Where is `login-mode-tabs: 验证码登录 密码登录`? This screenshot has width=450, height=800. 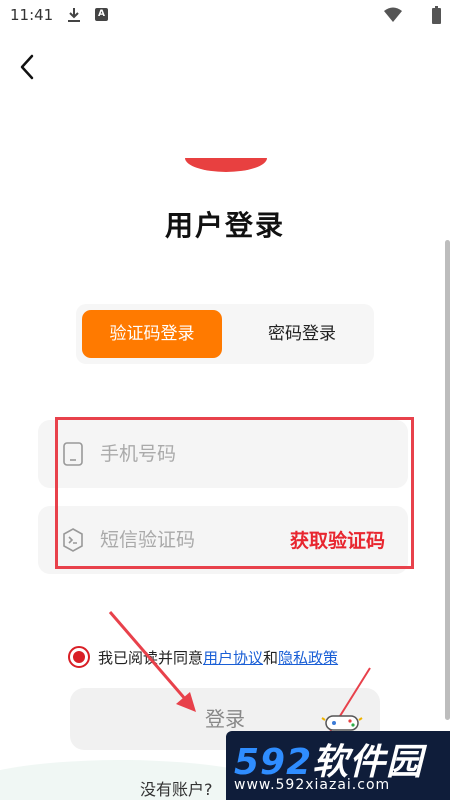
login-mode-tabs: 验证码登录 密码登录 is located at coordinates (225, 334).